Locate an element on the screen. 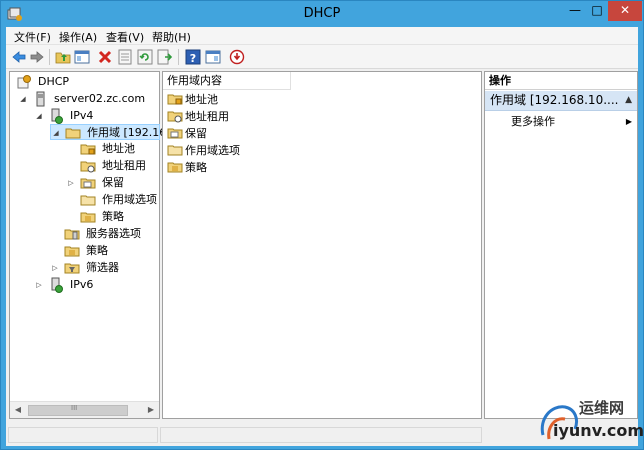 The image size is (644, 450). tree-node-server-options: 服务器选项 is located at coordinates (95, 234).